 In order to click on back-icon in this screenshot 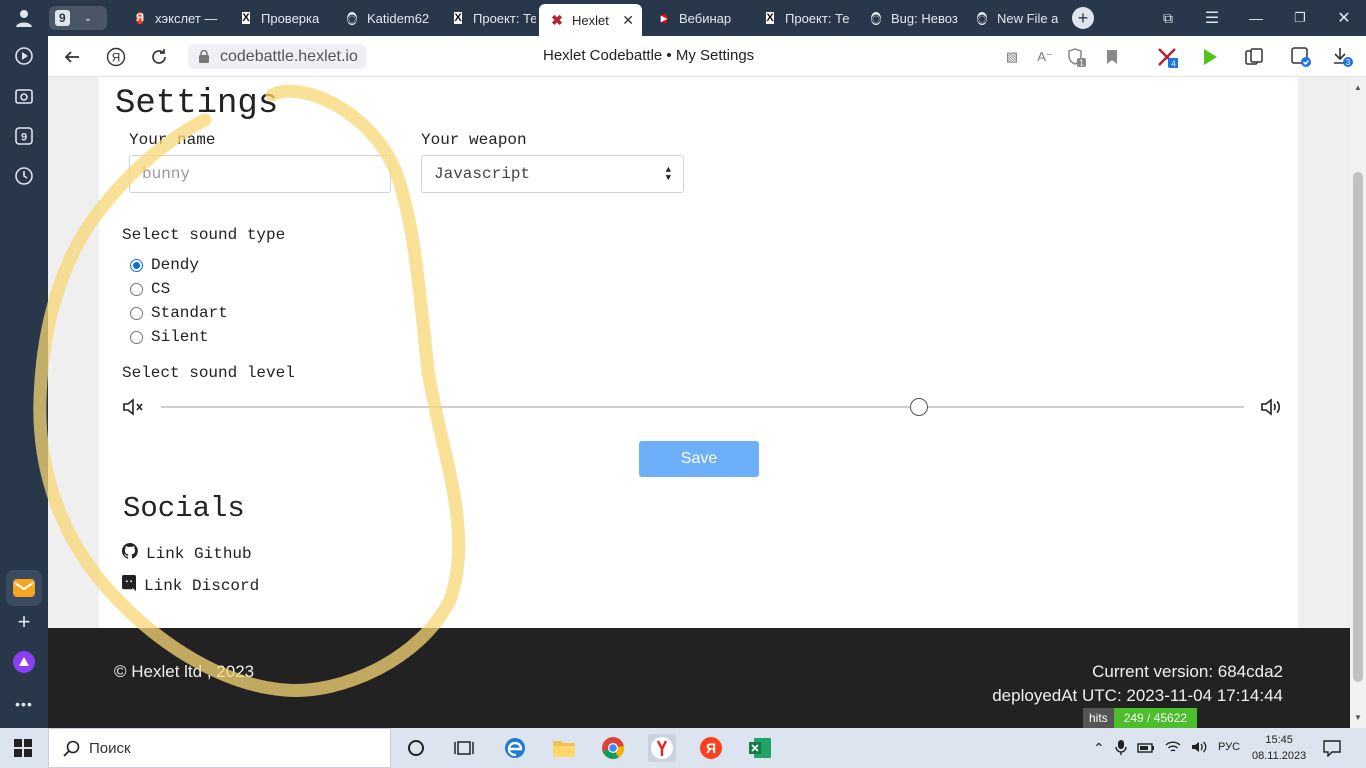, I will do `click(72, 57)`.